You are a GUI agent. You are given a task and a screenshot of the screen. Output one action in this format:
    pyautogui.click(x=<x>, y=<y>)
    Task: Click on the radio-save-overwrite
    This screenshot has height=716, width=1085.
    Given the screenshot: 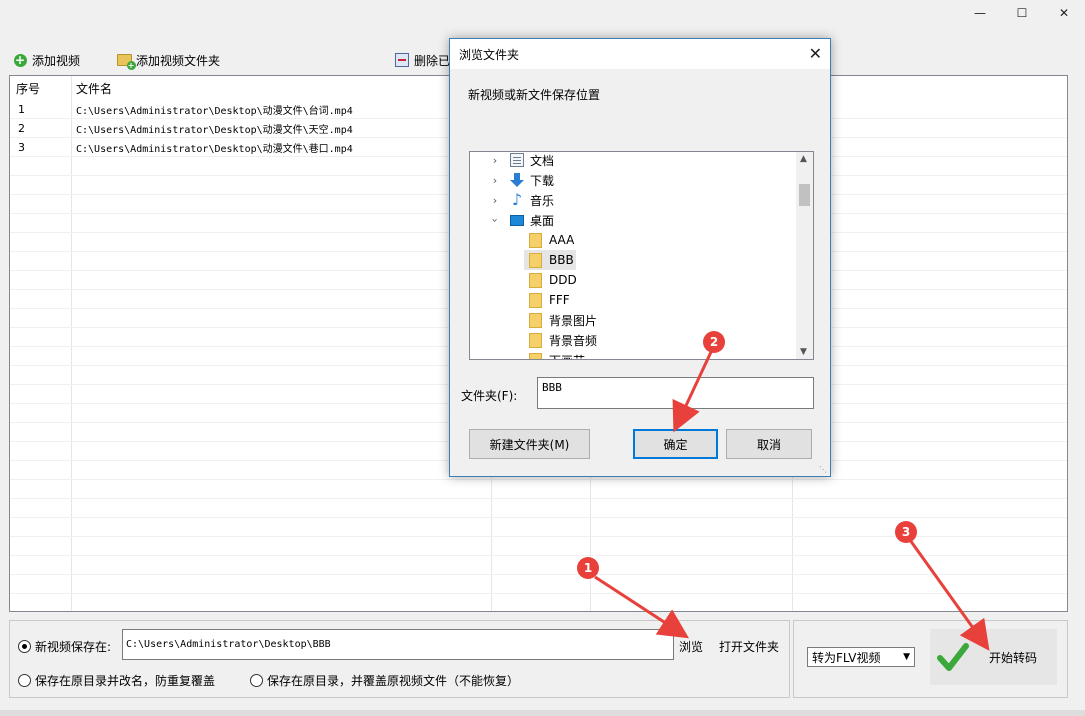 What is the action you would take?
    pyautogui.click(x=256, y=680)
    